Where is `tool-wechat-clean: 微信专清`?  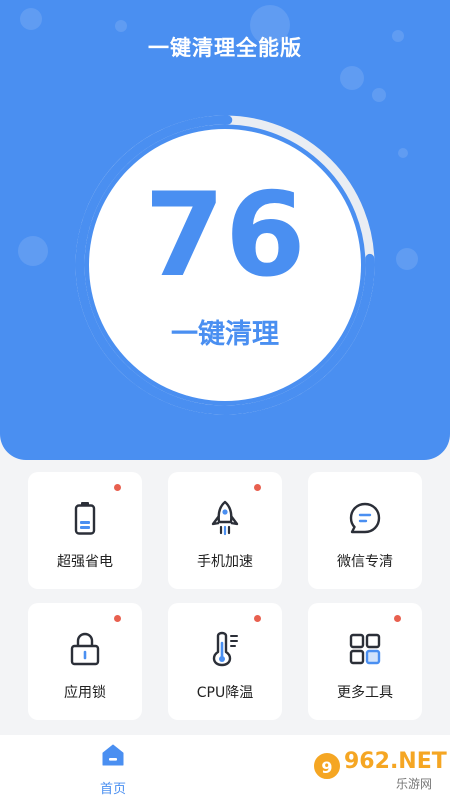
tool-wechat-clean: 微信专清 is located at coordinates (365, 530).